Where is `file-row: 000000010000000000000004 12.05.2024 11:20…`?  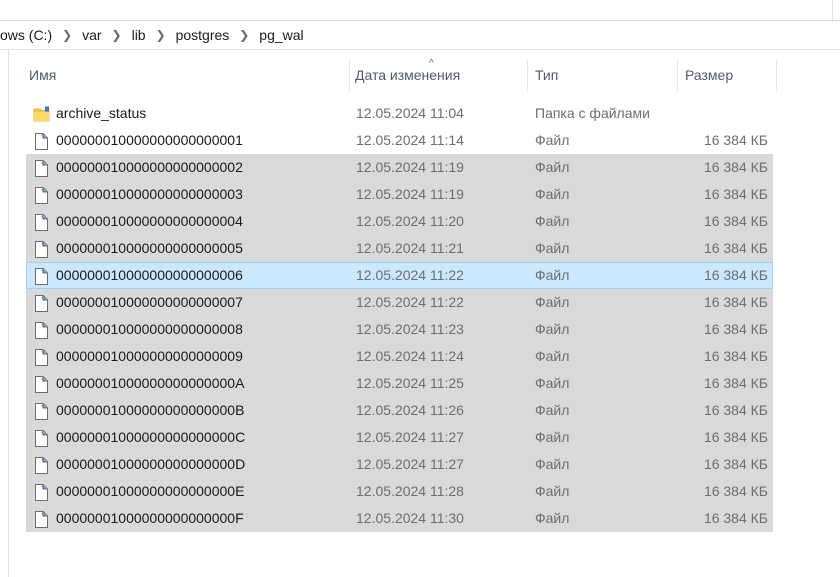
file-row: 000000010000000000000004 12.05.2024 11:20… is located at coordinates (399, 221).